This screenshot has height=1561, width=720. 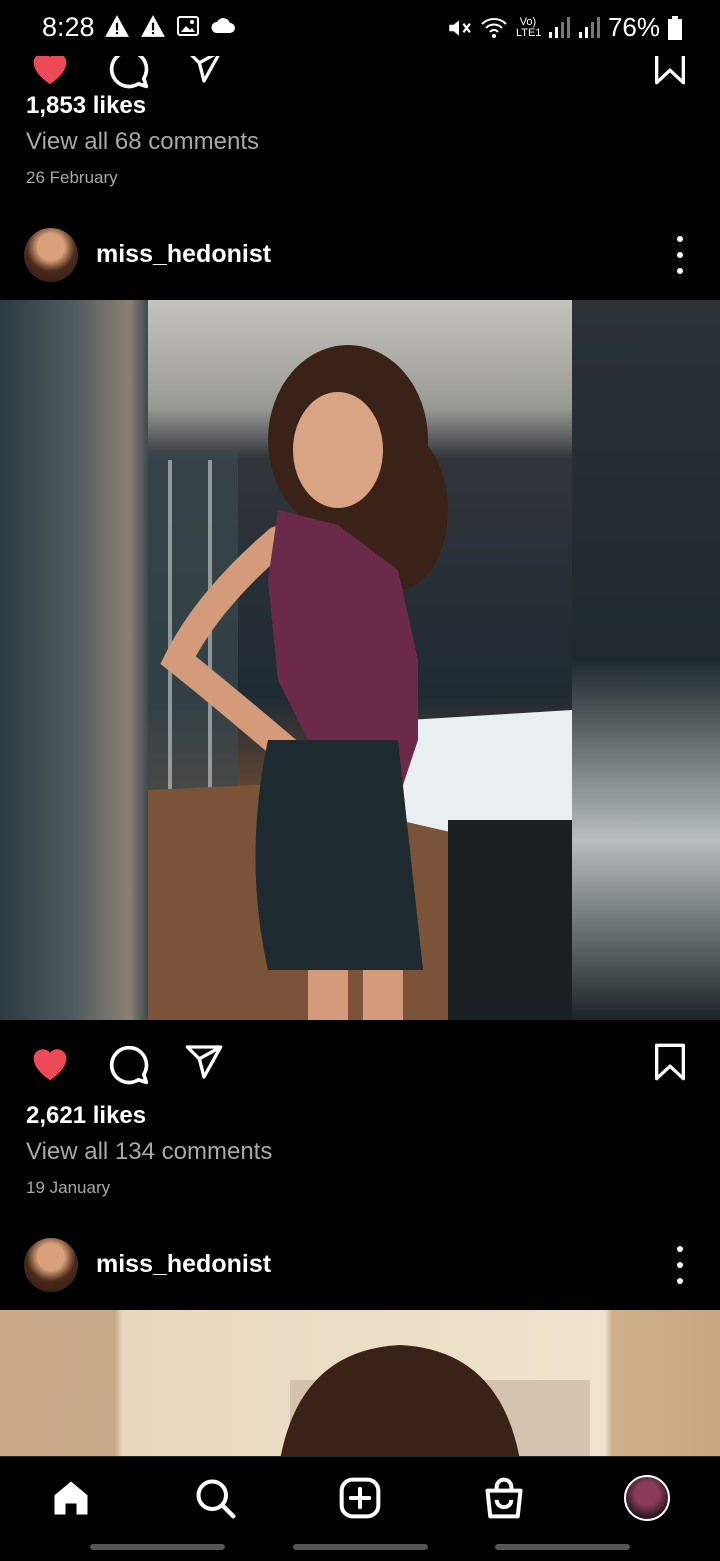 I want to click on image-blur-edge, so click(x=646, y=660).